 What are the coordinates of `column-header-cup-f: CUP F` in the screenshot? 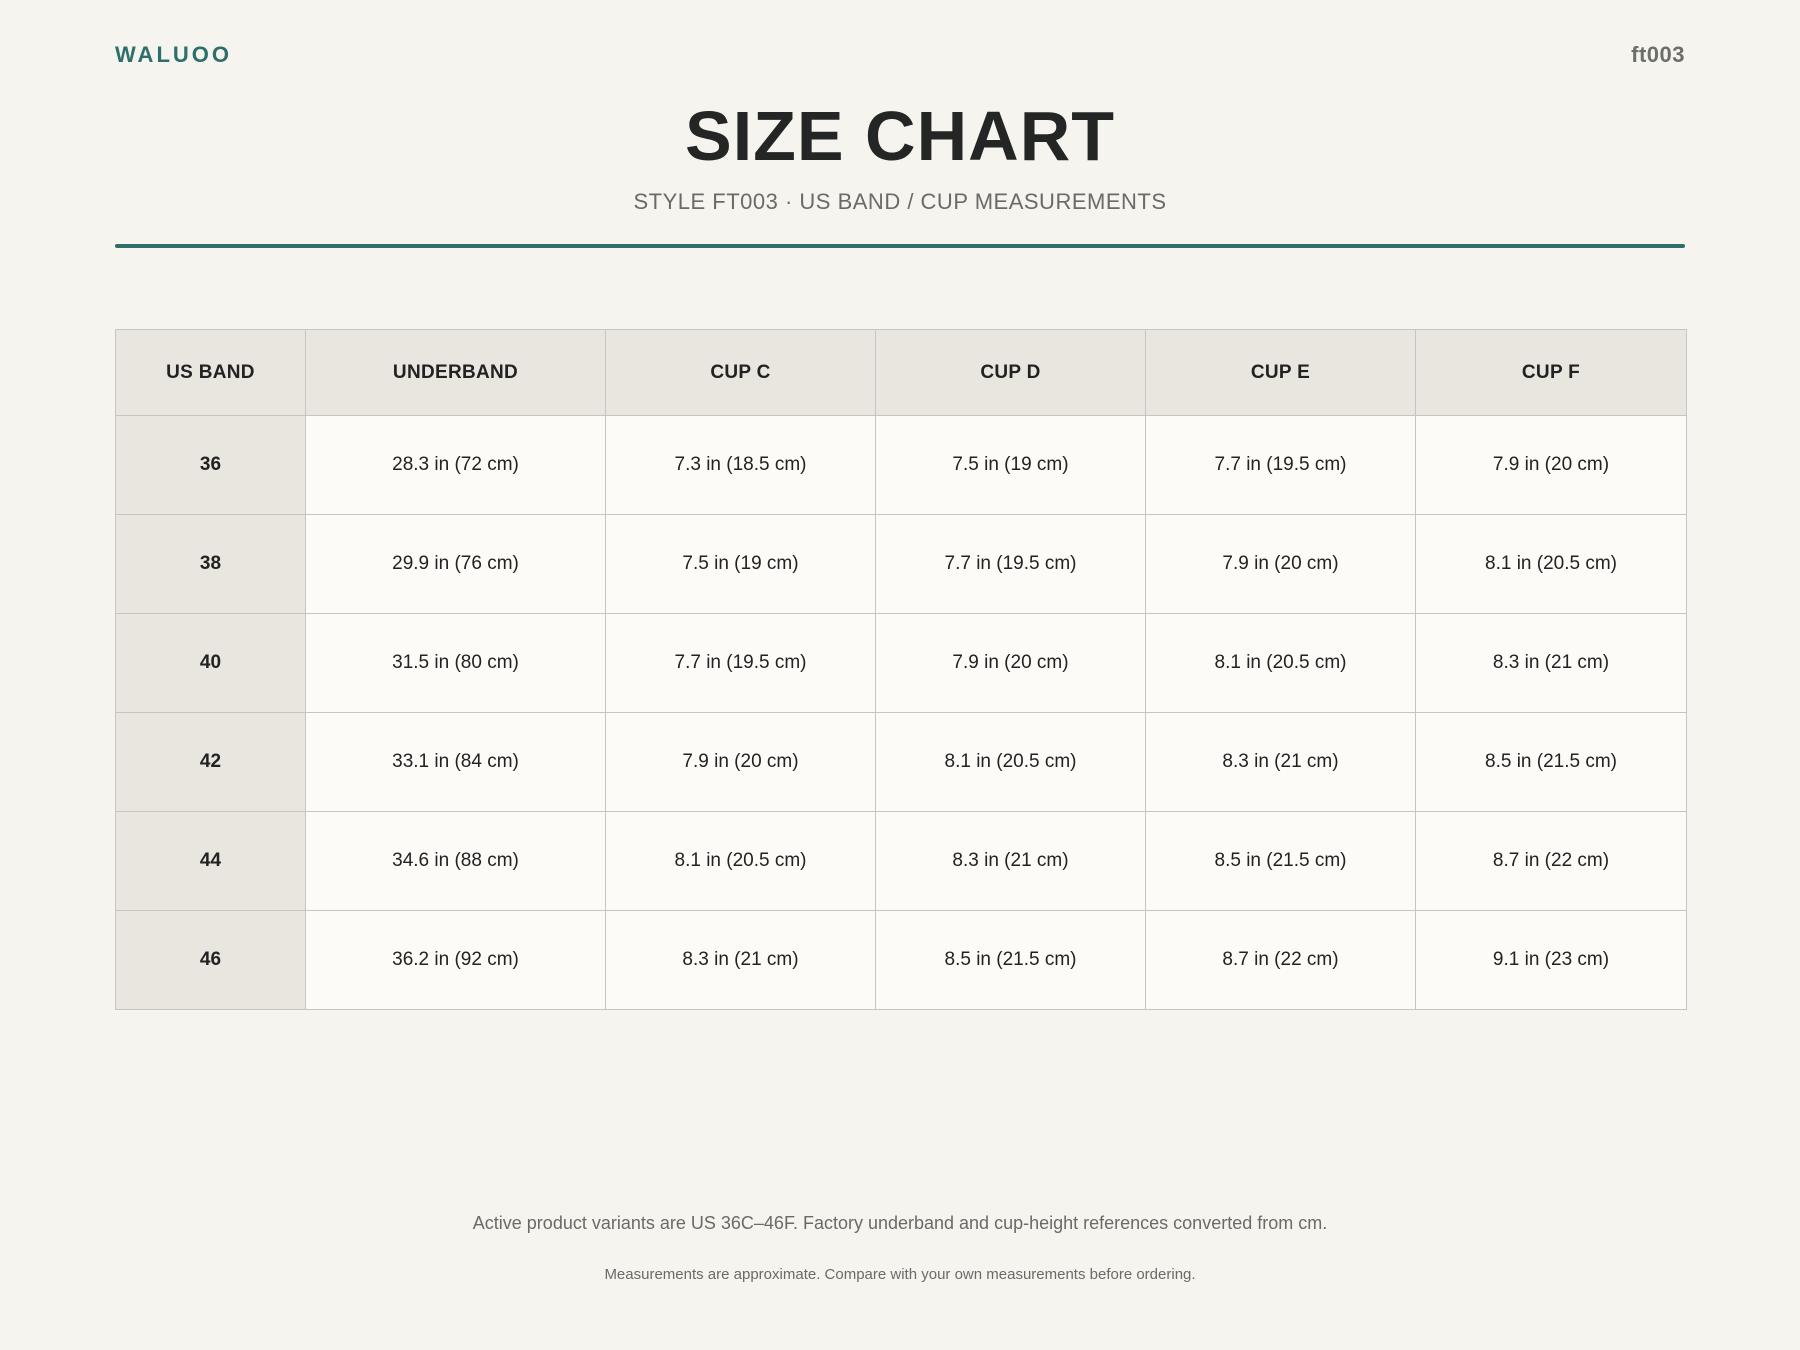 It's located at (1551, 372).